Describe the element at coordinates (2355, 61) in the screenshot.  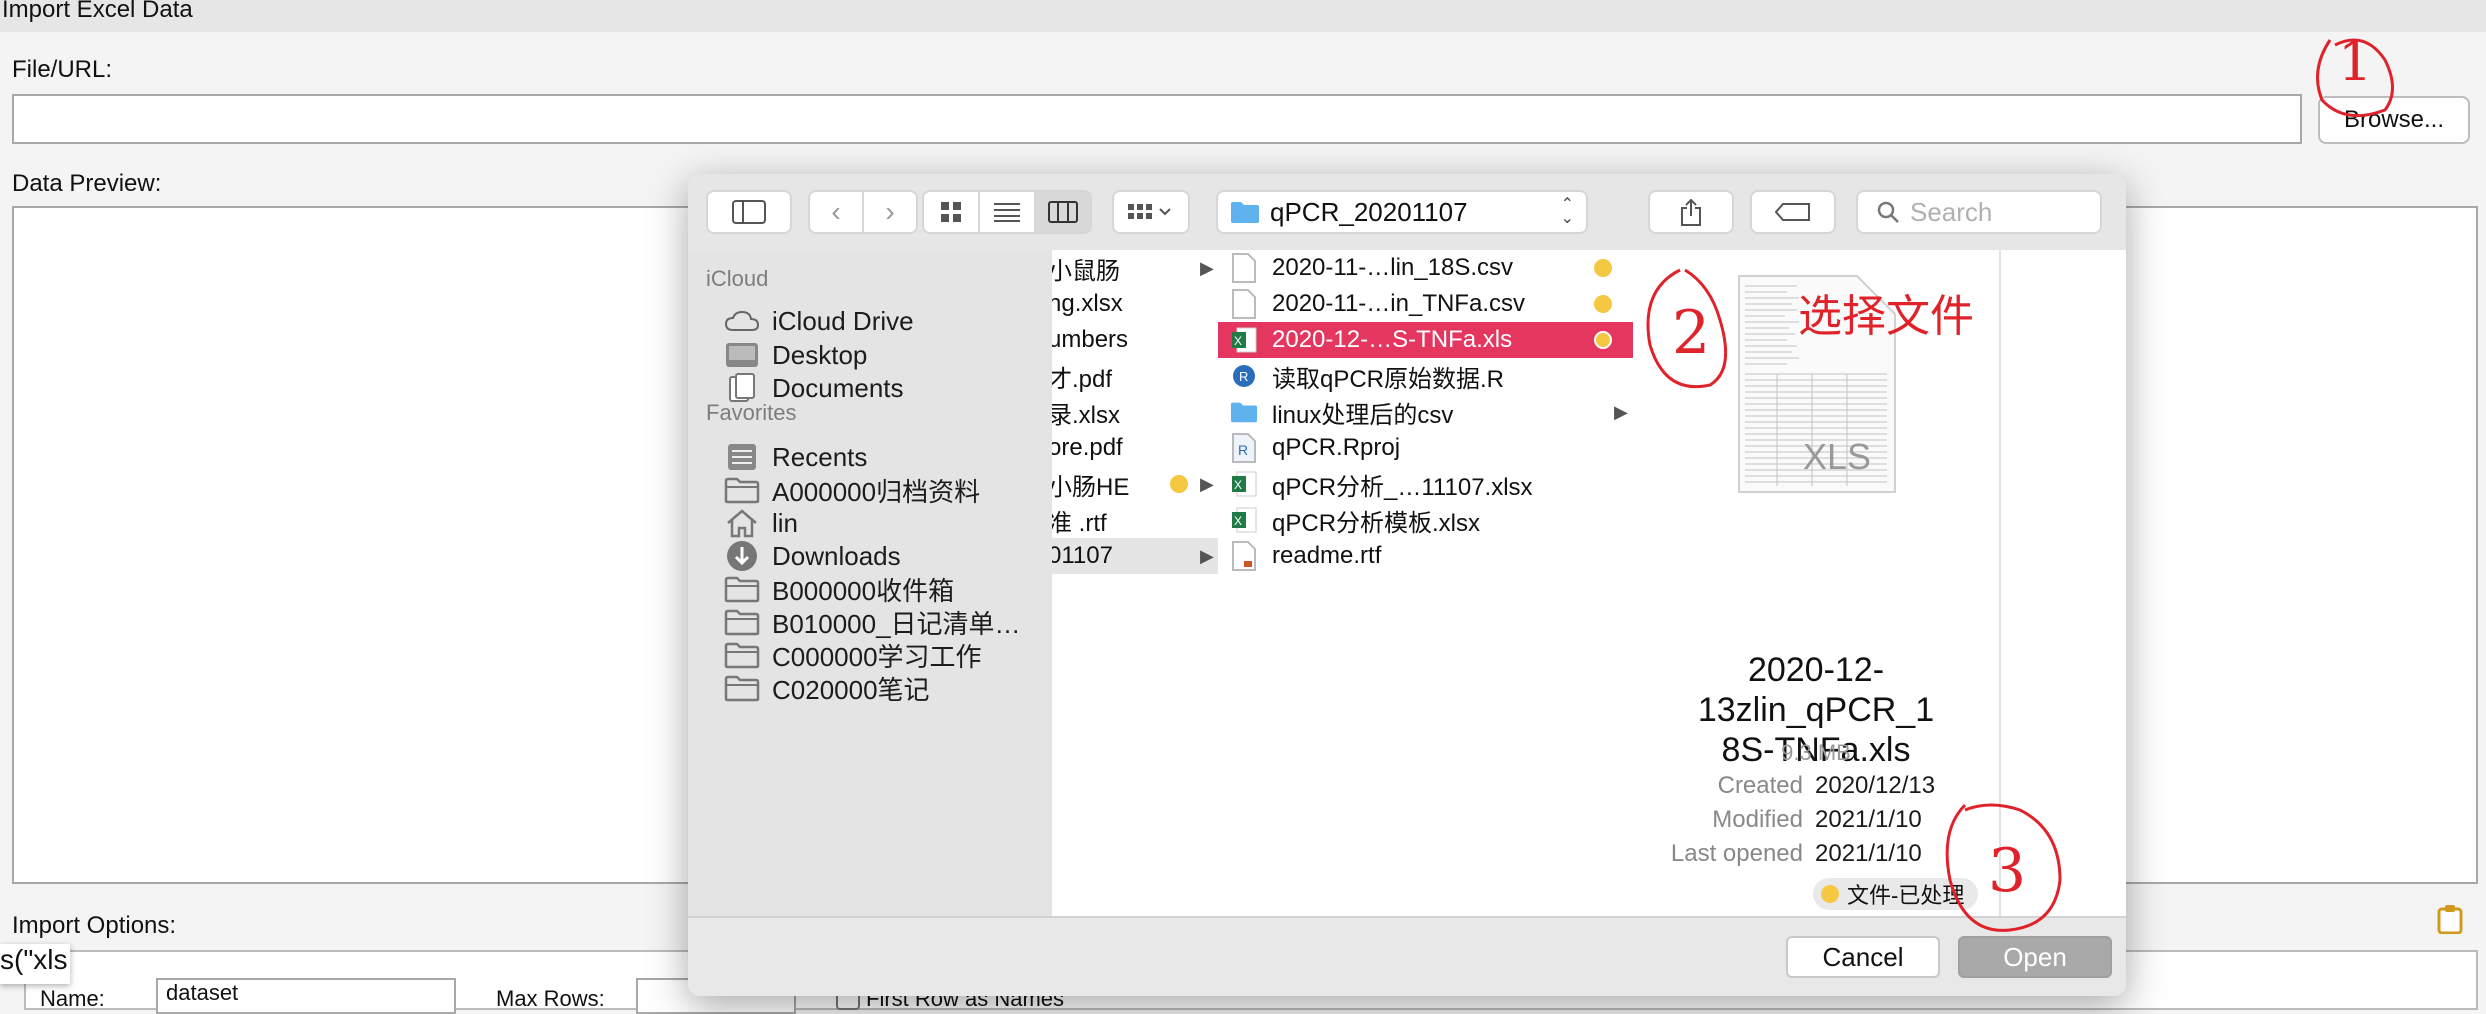
I see `annotation-step1: 1` at that location.